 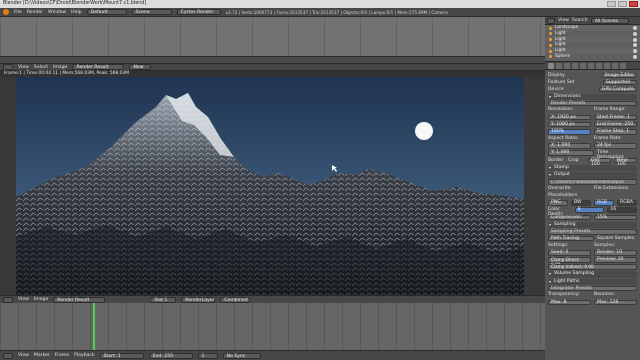 What do you see at coordinates (607, 65) in the screenshot?
I see `data-tab-icon` at bounding box center [607, 65].